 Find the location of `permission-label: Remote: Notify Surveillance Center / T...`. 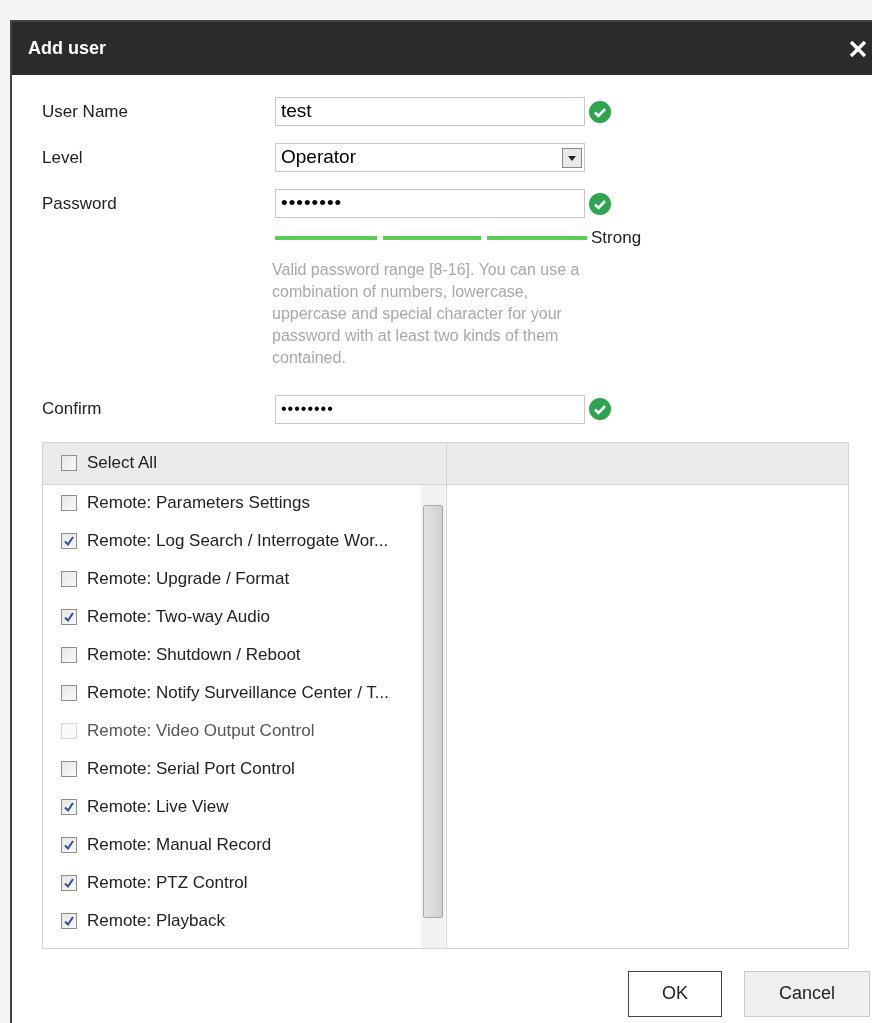

permission-label: Remote: Notify Surveillance Center / T... is located at coordinates (238, 692).